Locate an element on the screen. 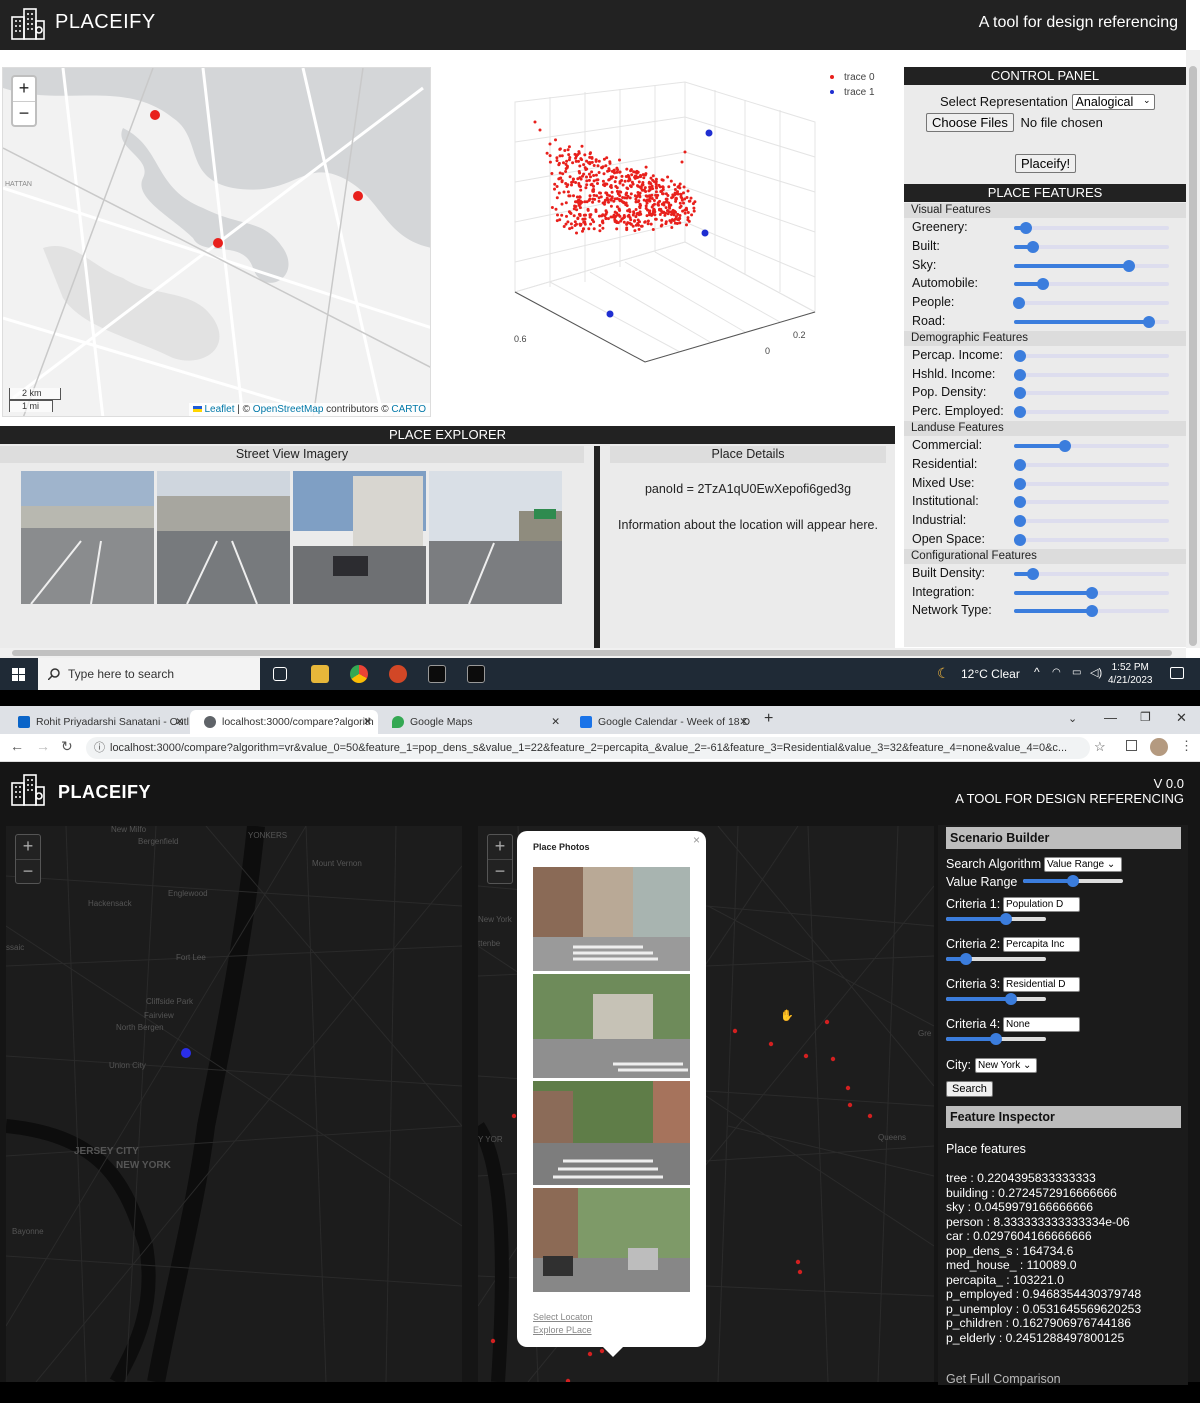 This screenshot has width=1200, height=1403. restore-icon: ❐ is located at coordinates (1145, 717).